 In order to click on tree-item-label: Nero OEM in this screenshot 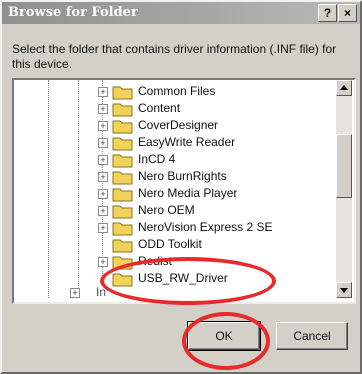, I will do `click(166, 210)`.